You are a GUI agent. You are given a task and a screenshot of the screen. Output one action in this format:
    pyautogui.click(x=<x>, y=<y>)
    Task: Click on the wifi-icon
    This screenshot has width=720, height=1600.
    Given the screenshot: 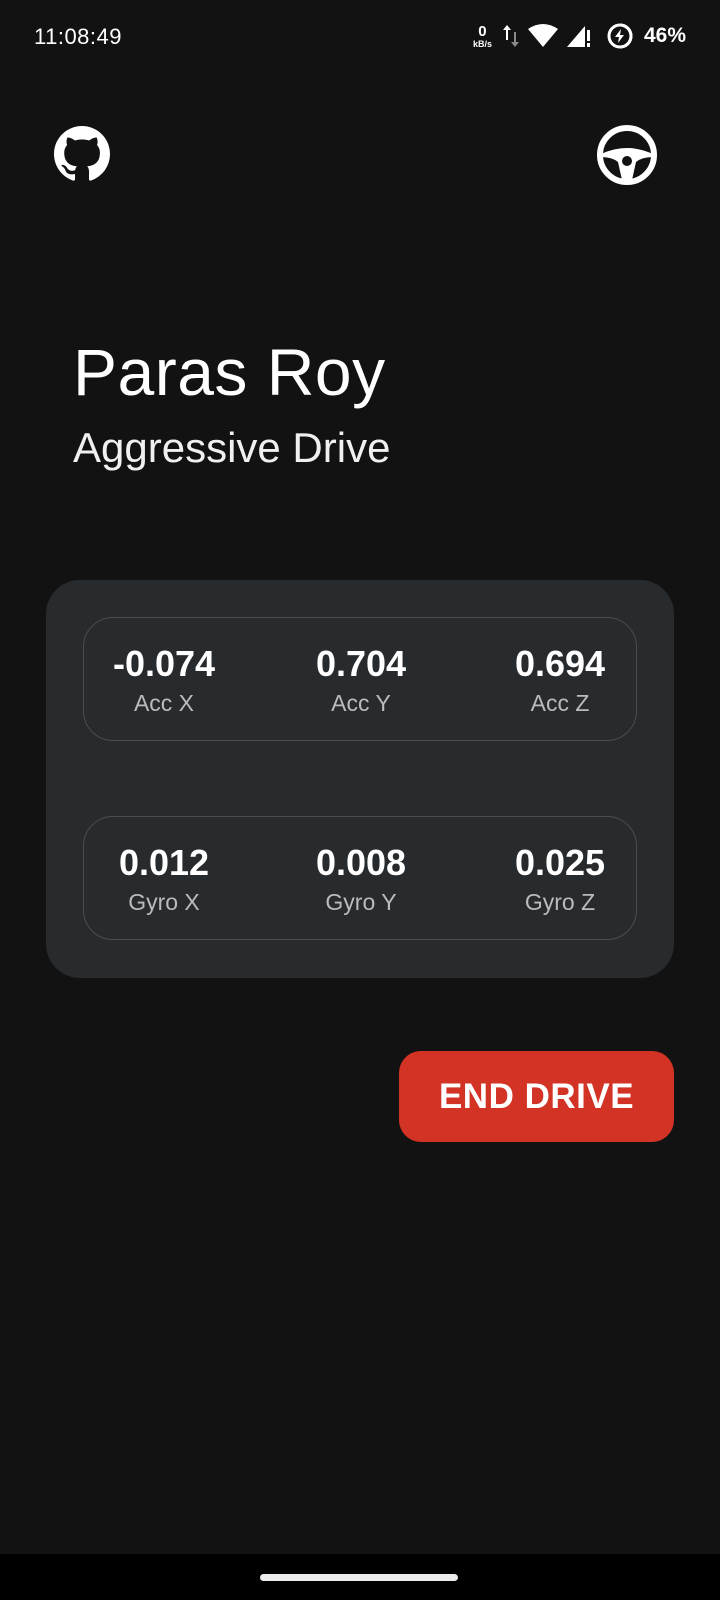 What is the action you would take?
    pyautogui.click(x=542, y=35)
    